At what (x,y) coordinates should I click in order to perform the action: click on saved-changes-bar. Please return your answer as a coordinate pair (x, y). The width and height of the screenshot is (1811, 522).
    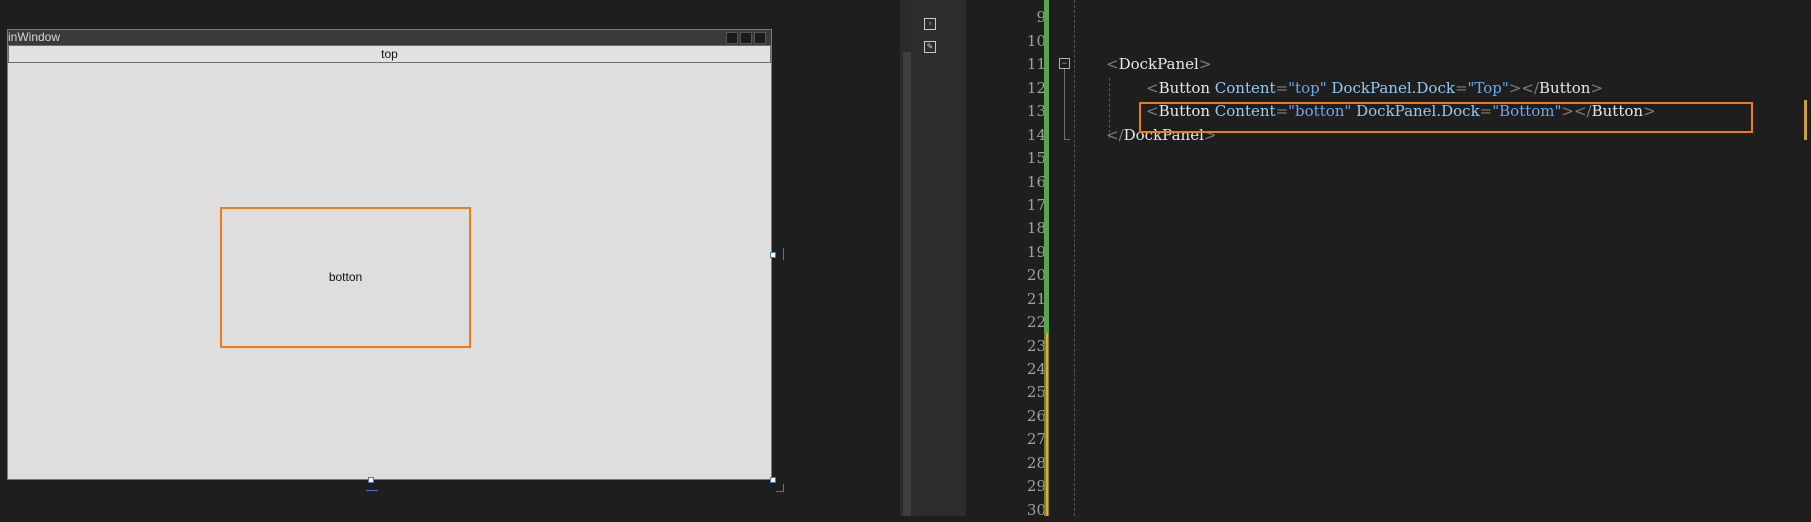
    Looking at the image, I should click on (1046, 166).